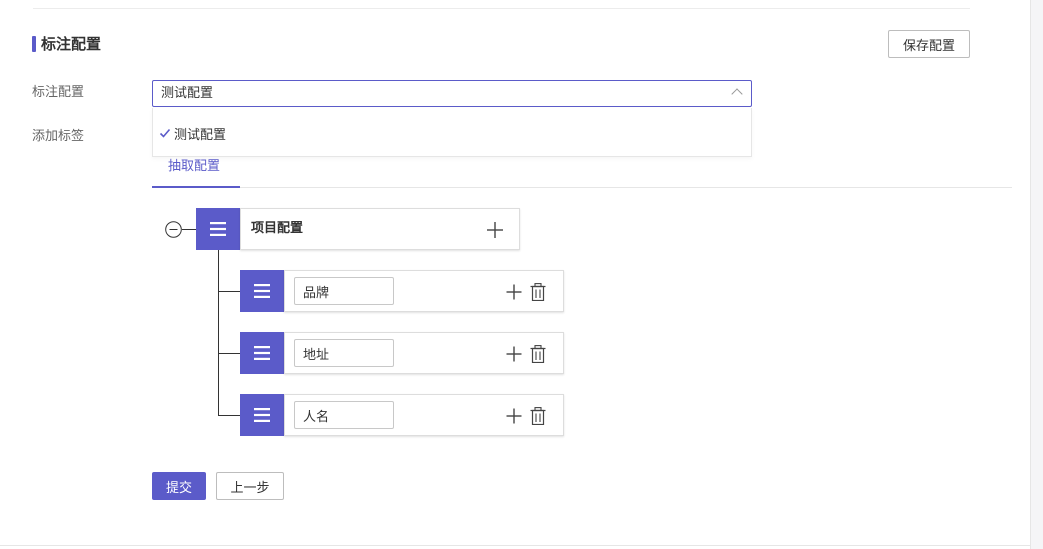  I want to click on minus-circle-icon, so click(173, 229).